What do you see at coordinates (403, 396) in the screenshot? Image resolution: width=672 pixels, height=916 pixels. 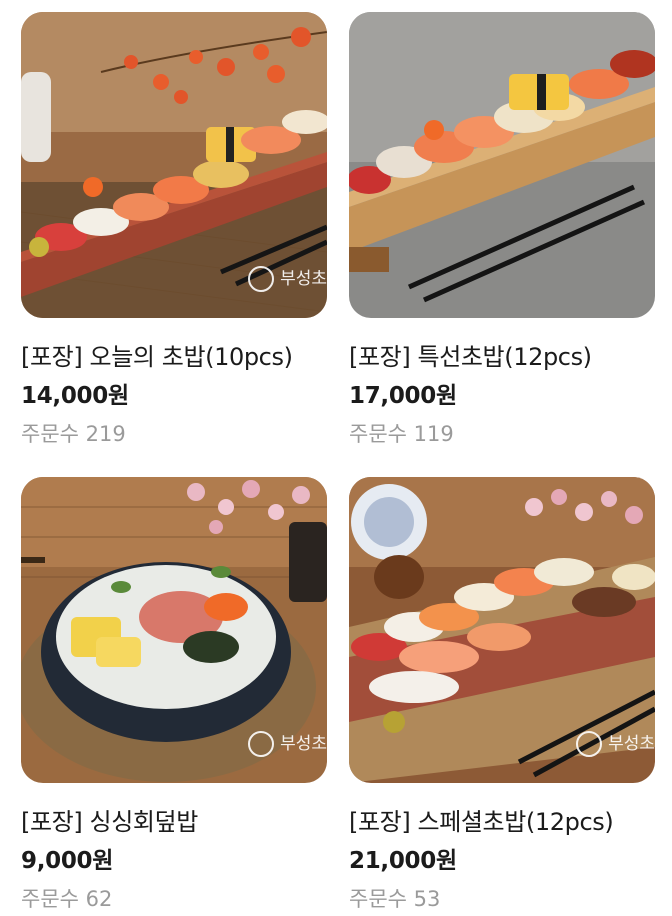 I see `product-price: 17,000원` at bounding box center [403, 396].